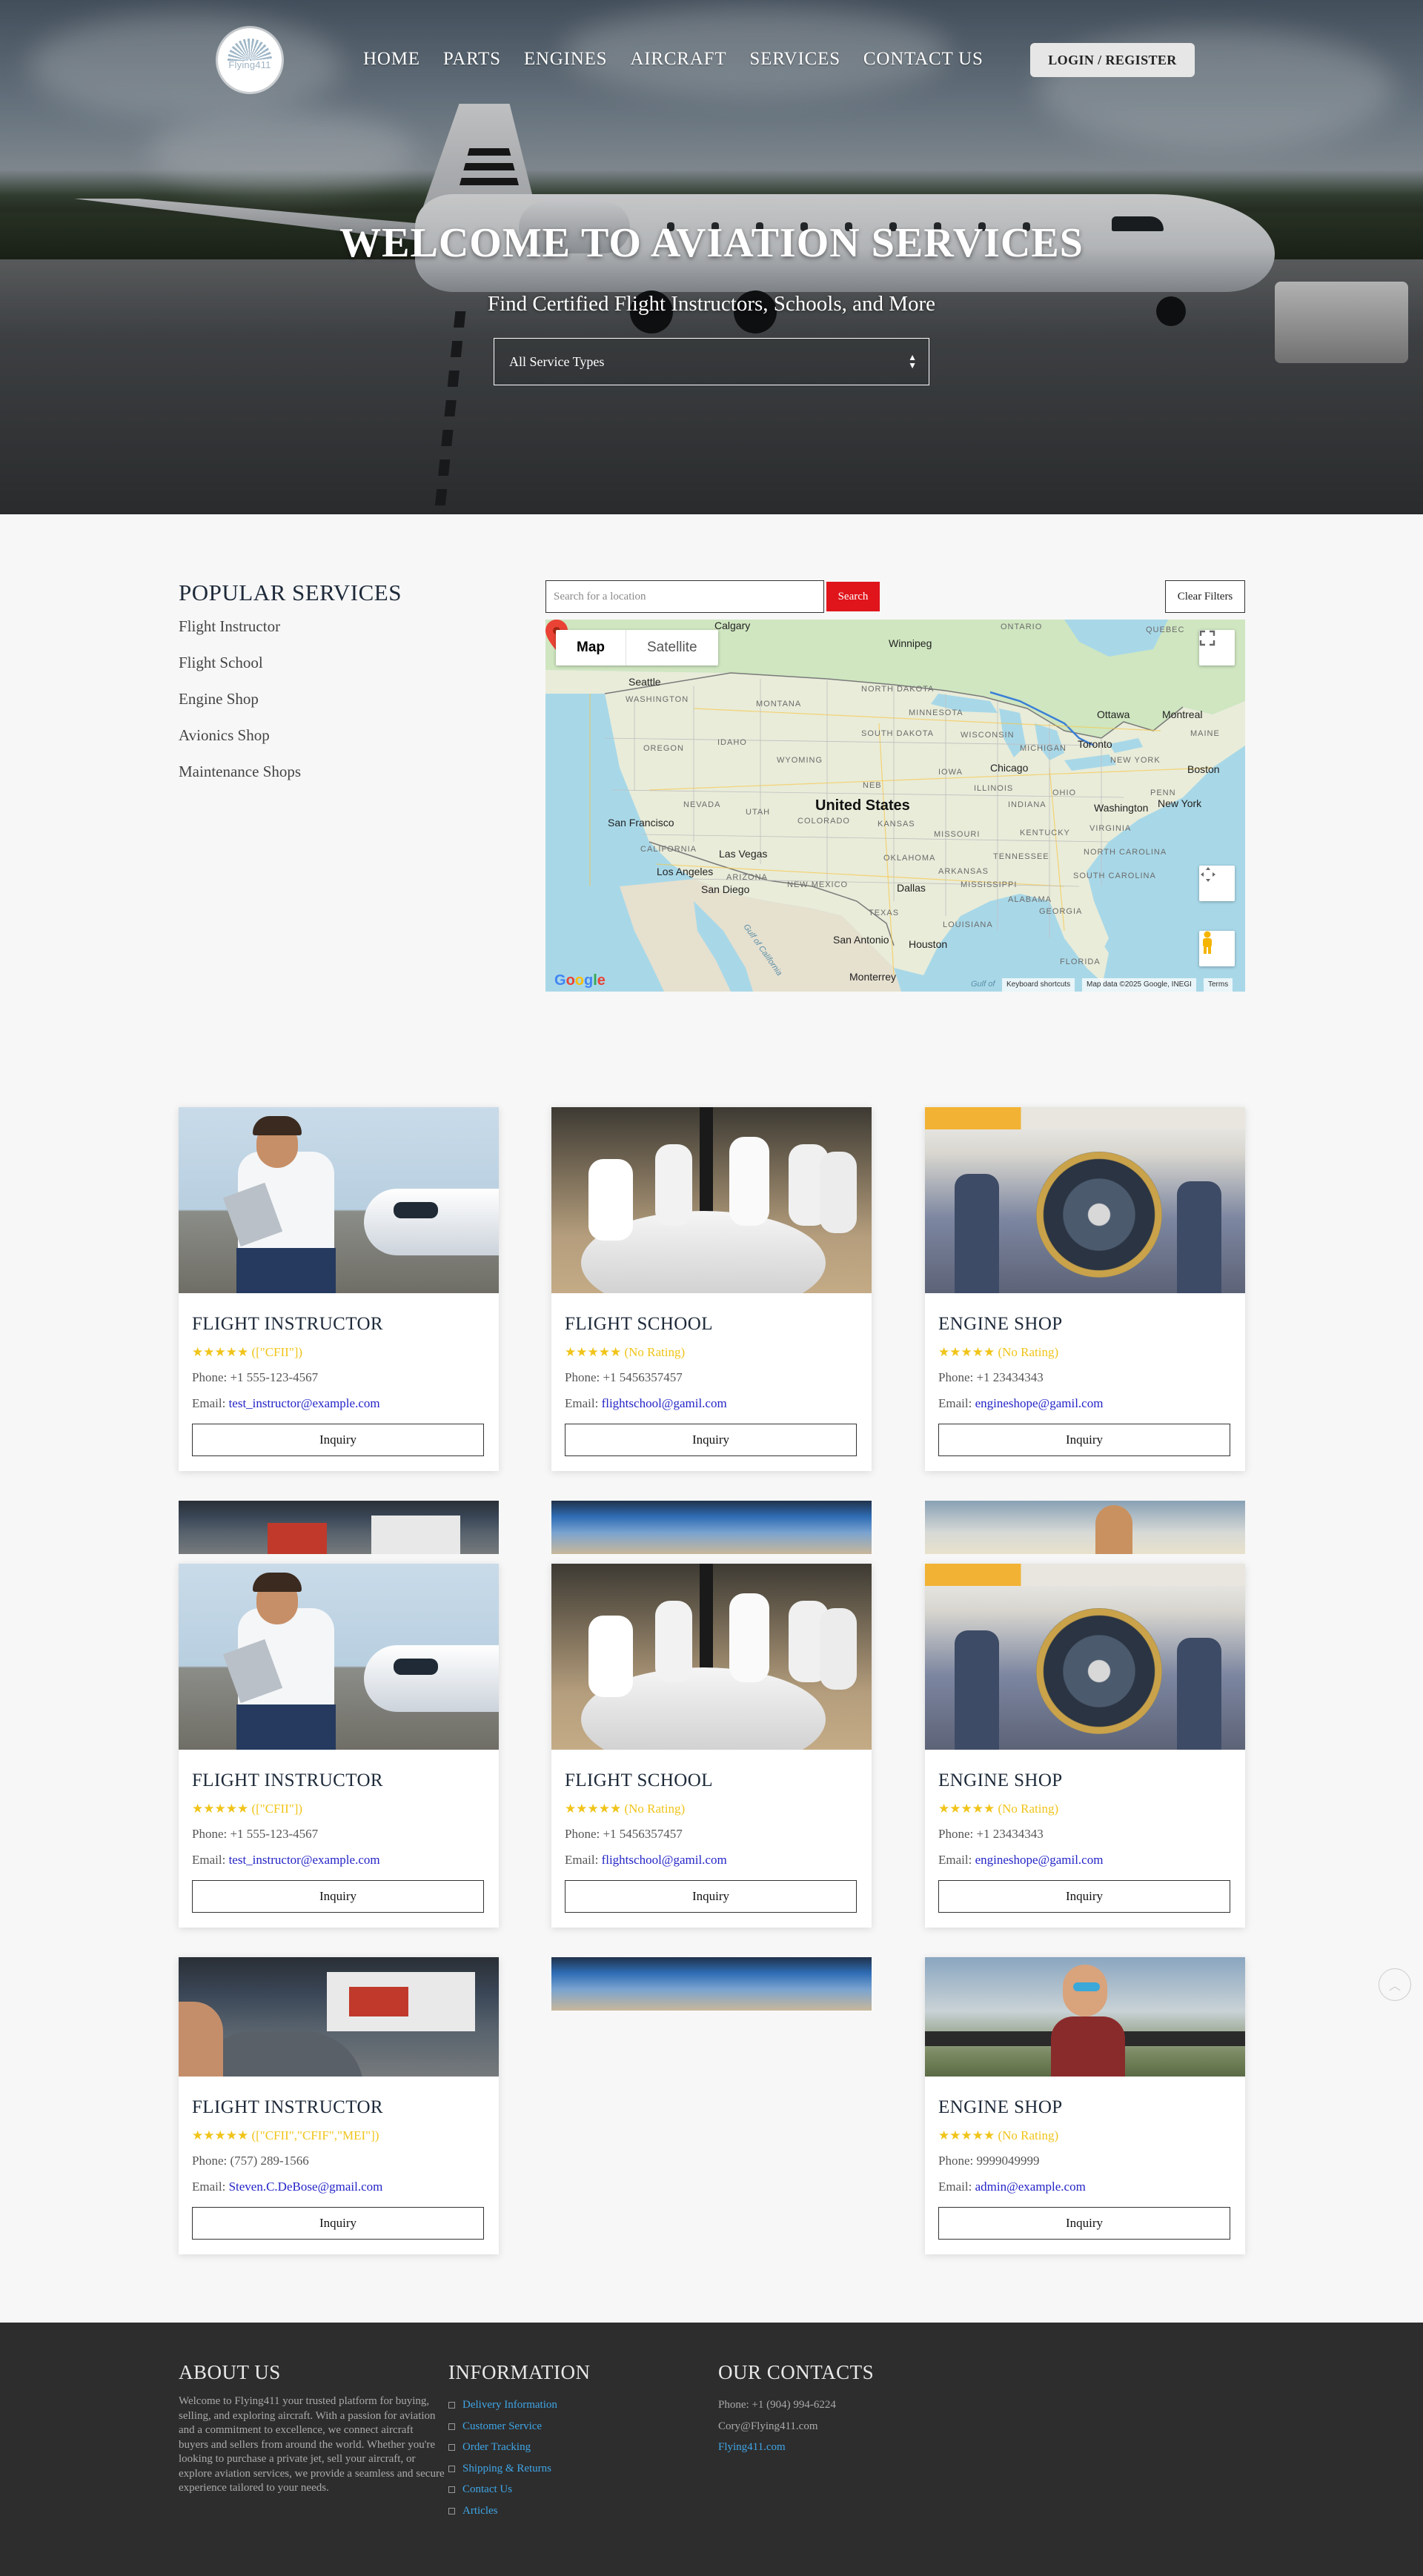  What do you see at coordinates (250, 60) in the screenshot?
I see `site-logo: Flying411` at bounding box center [250, 60].